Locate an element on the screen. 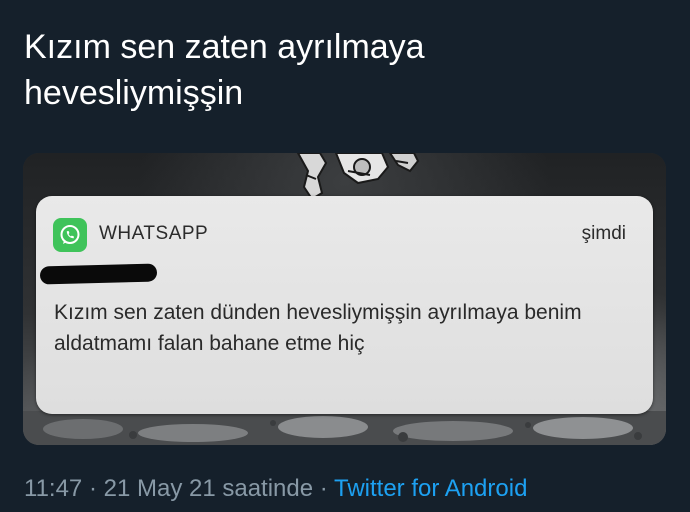  whatsapp-icon is located at coordinates (70, 235).